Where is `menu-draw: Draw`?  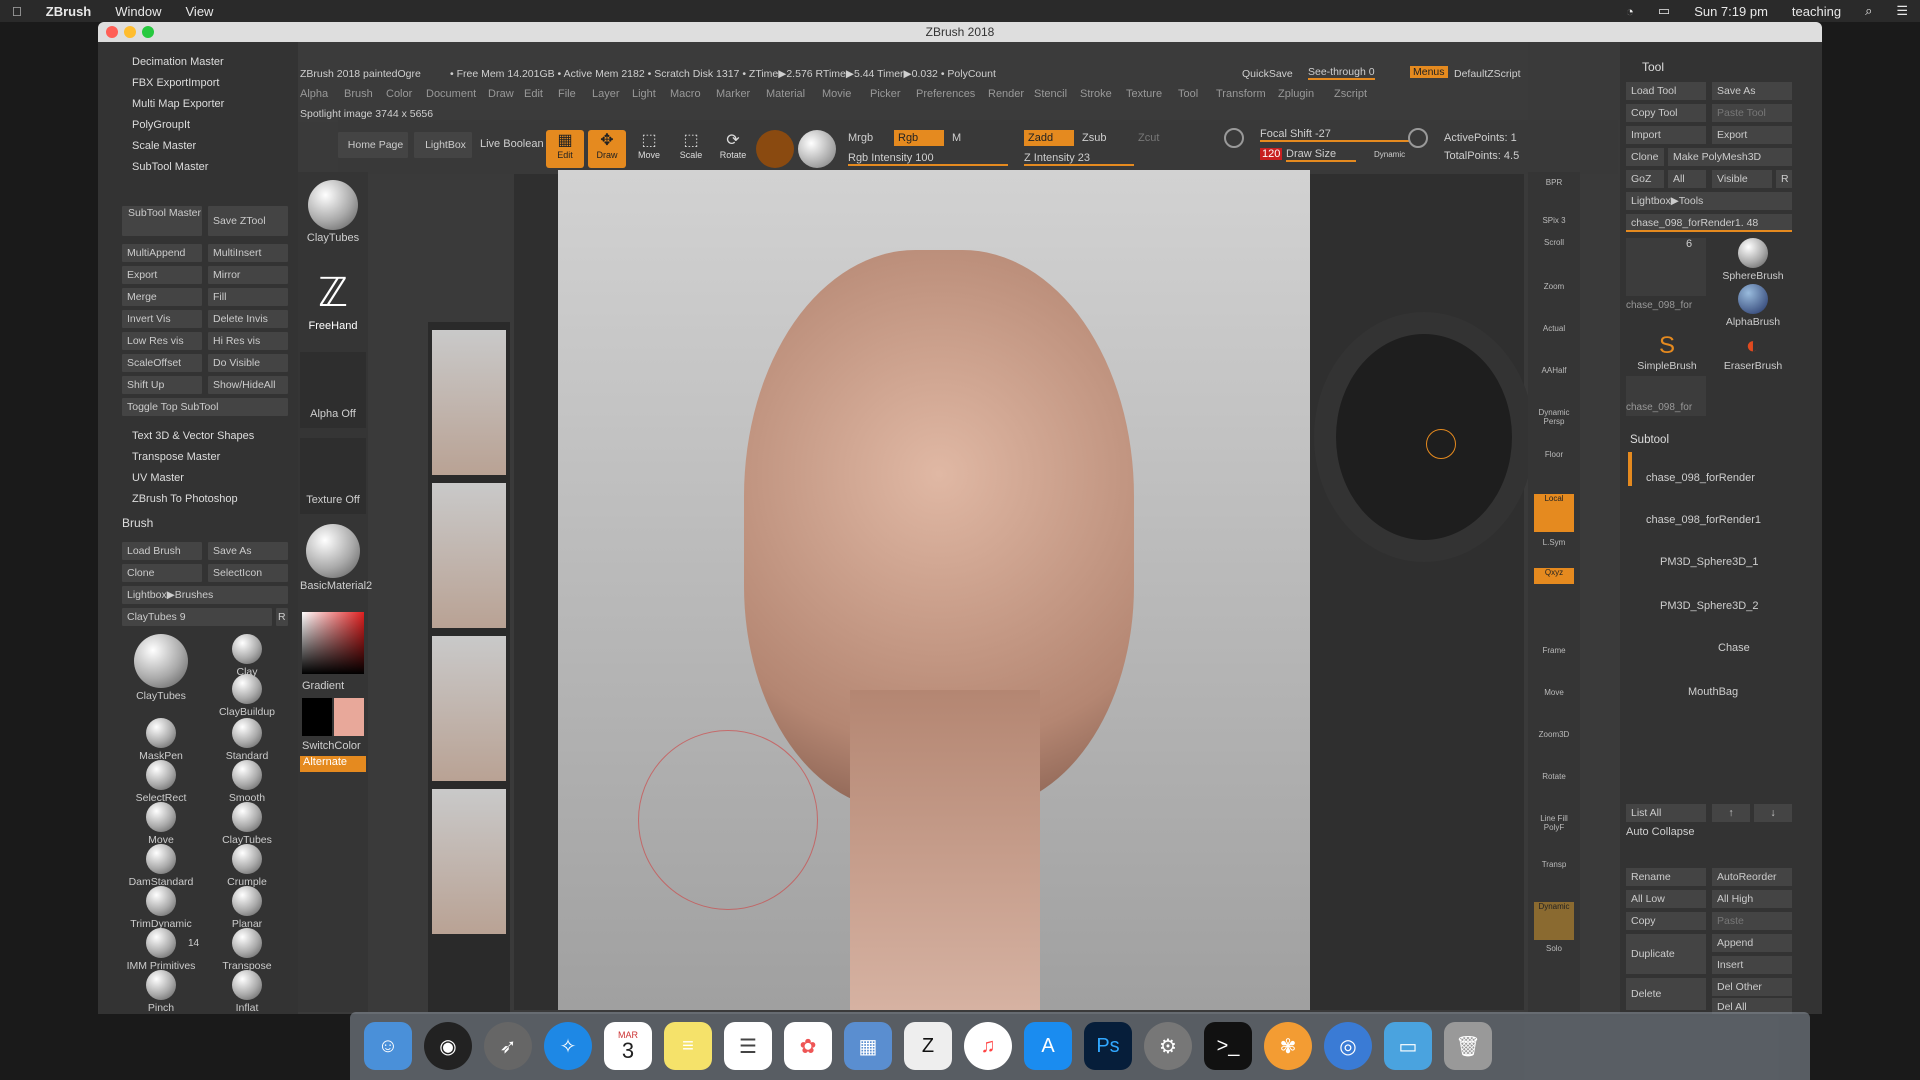
menu-draw: Draw is located at coordinates (501, 94).